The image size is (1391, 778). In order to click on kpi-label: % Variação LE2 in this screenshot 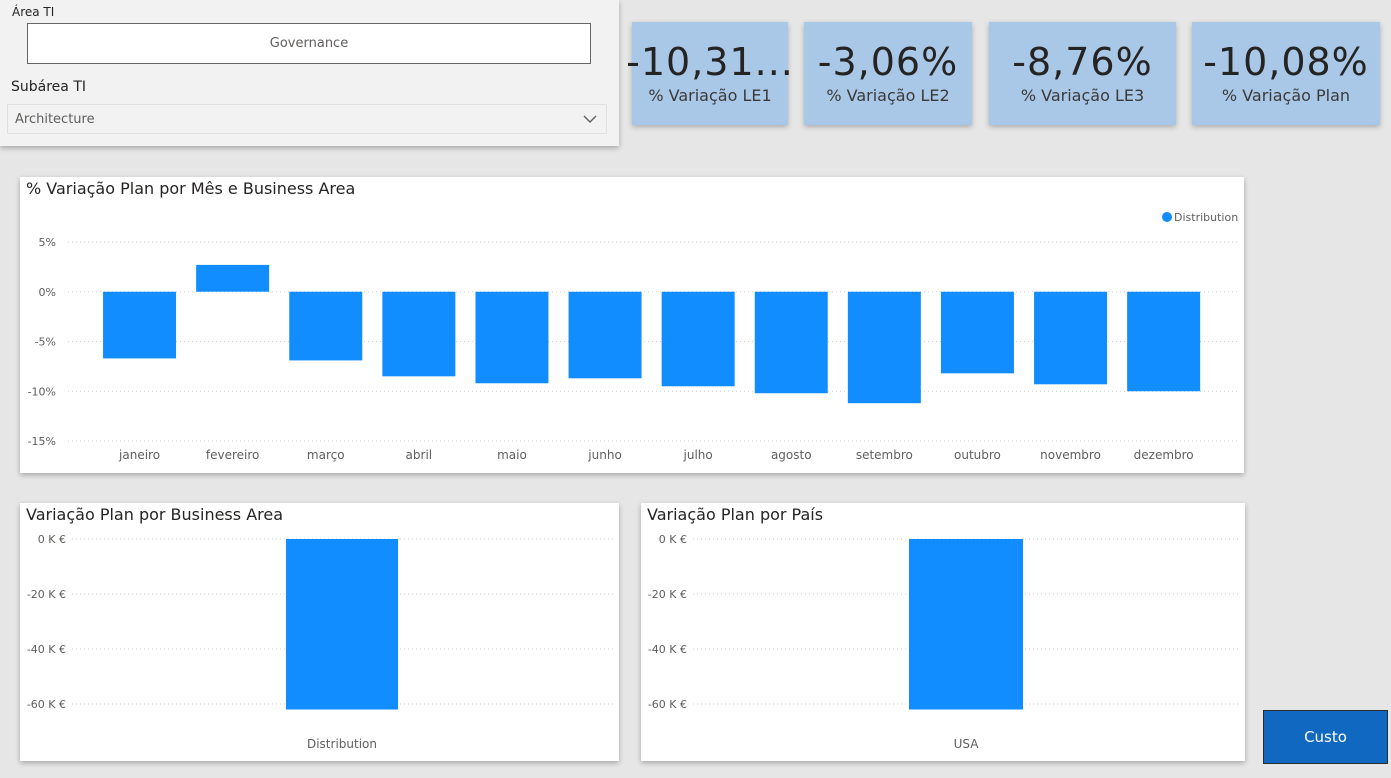, I will do `click(888, 95)`.